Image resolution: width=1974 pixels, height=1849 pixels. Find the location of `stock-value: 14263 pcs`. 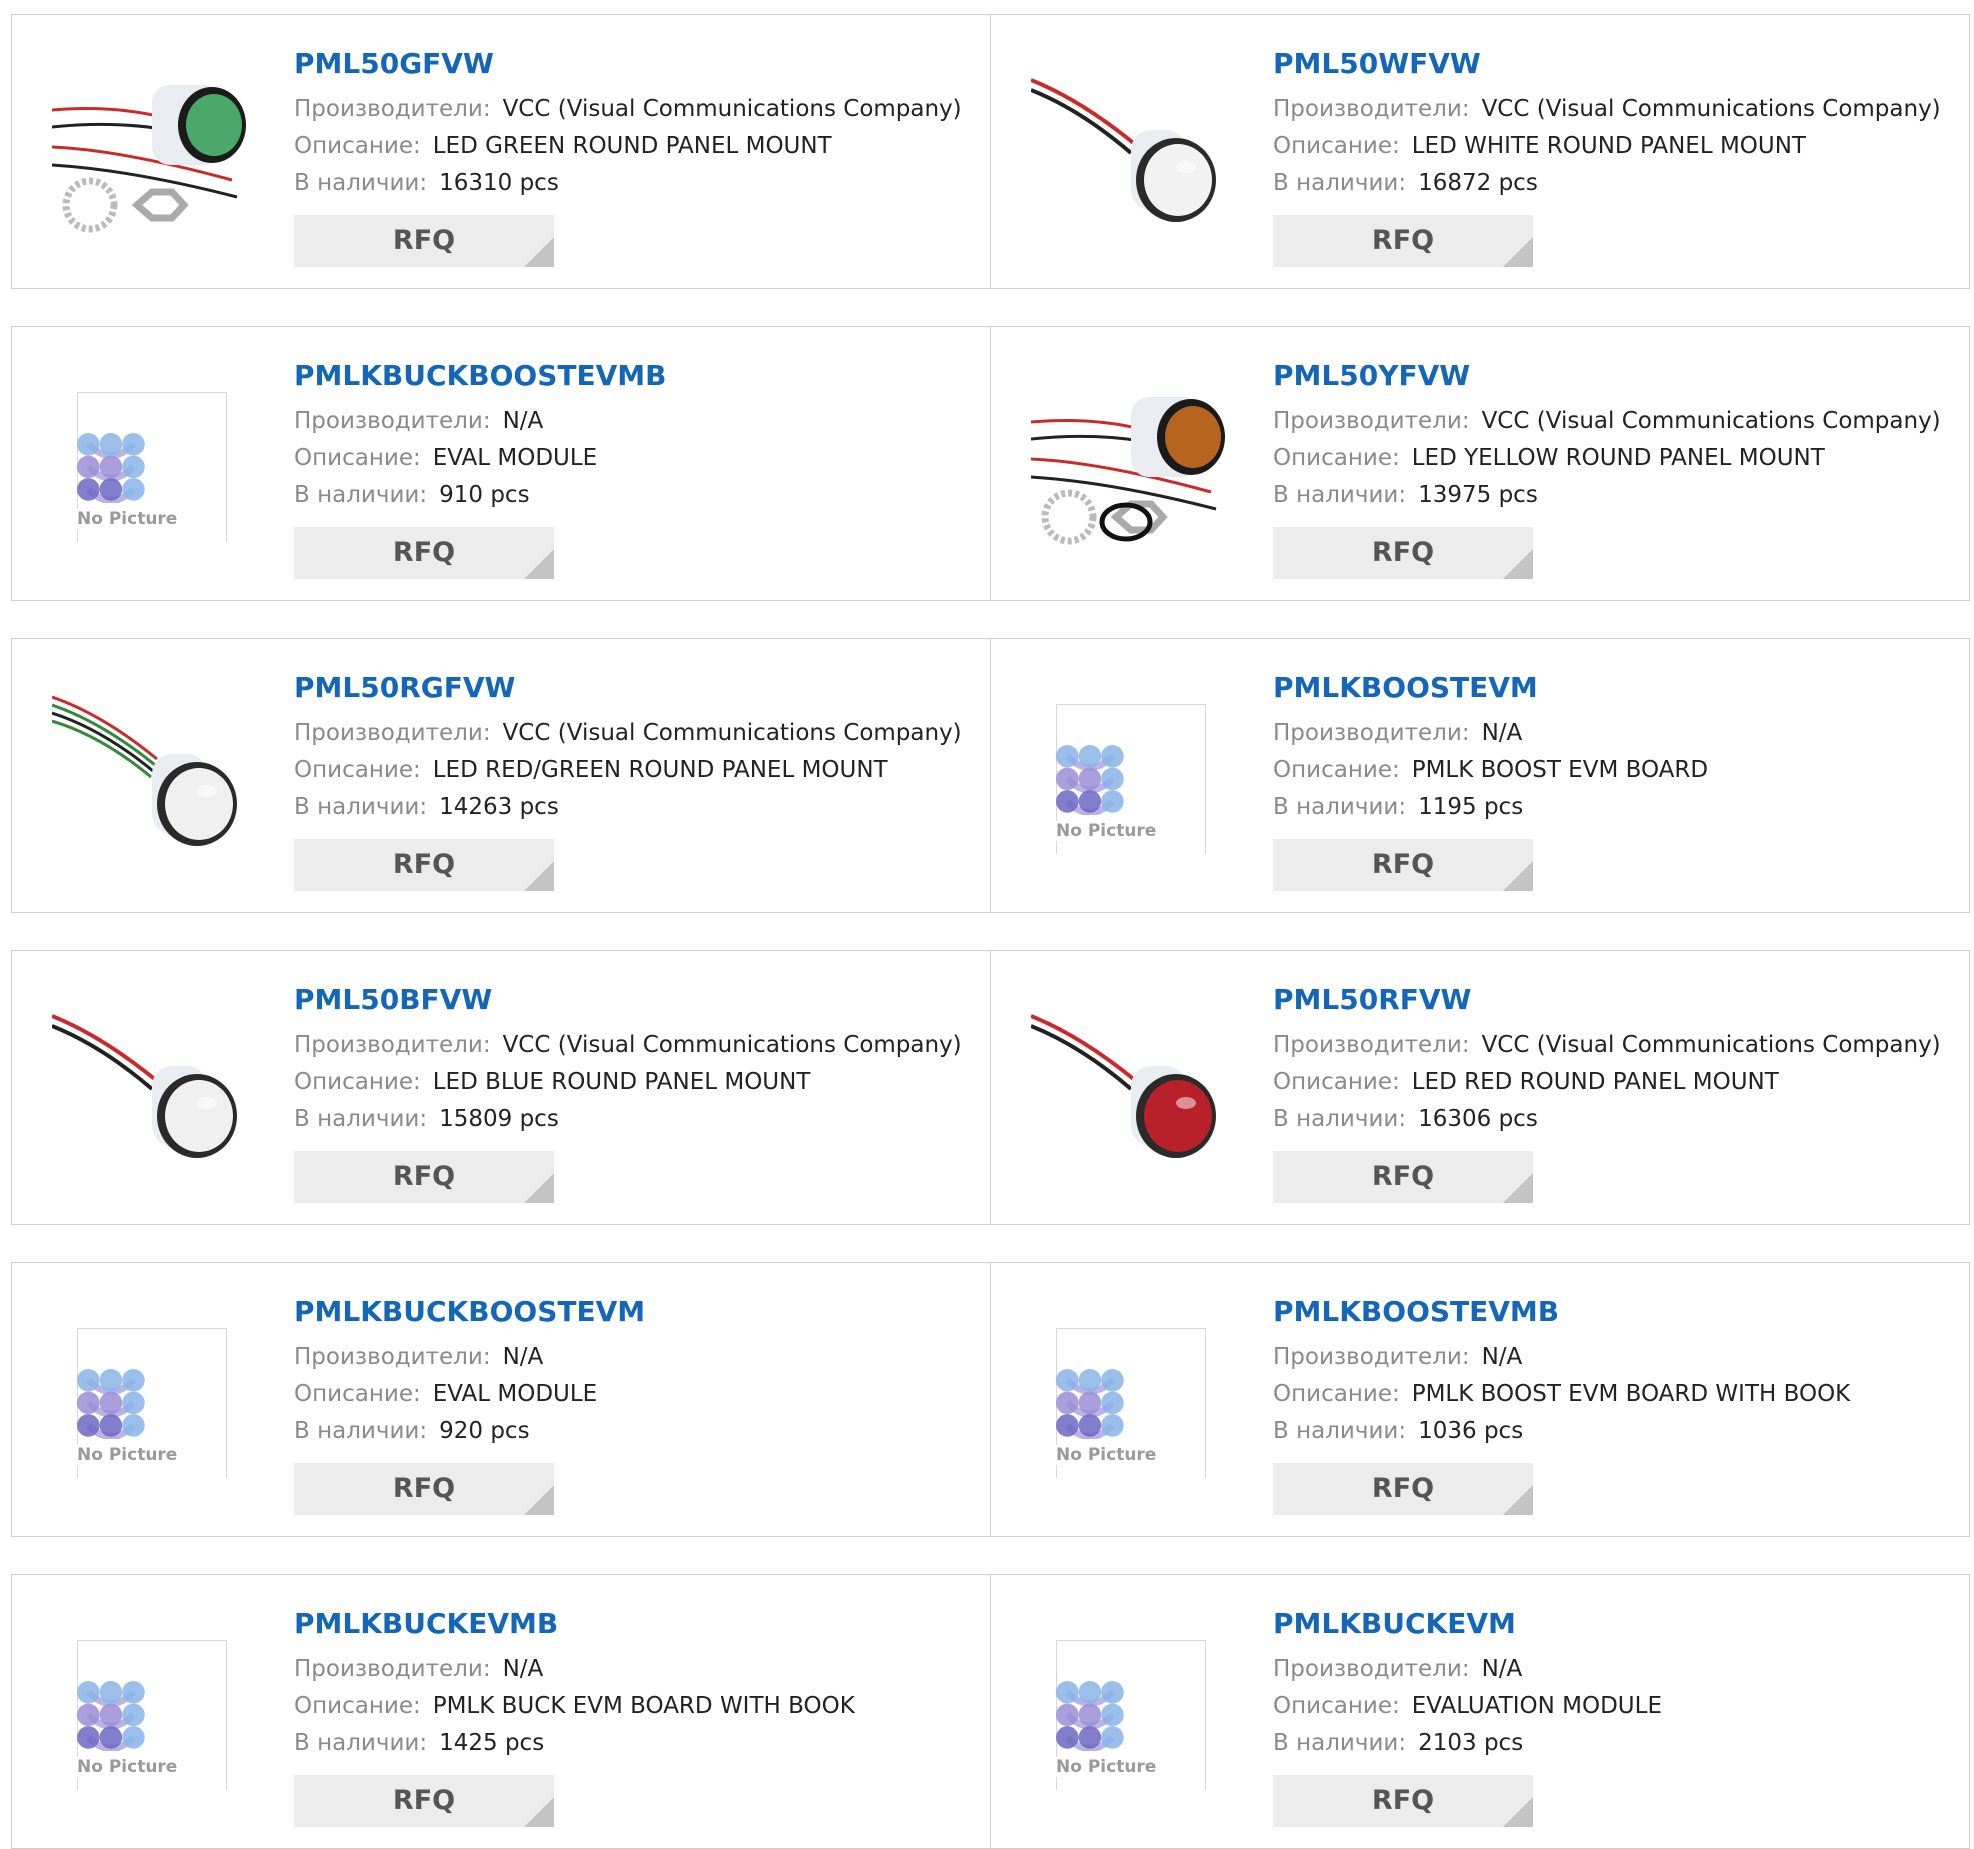

stock-value: 14263 pcs is located at coordinates (499, 807).